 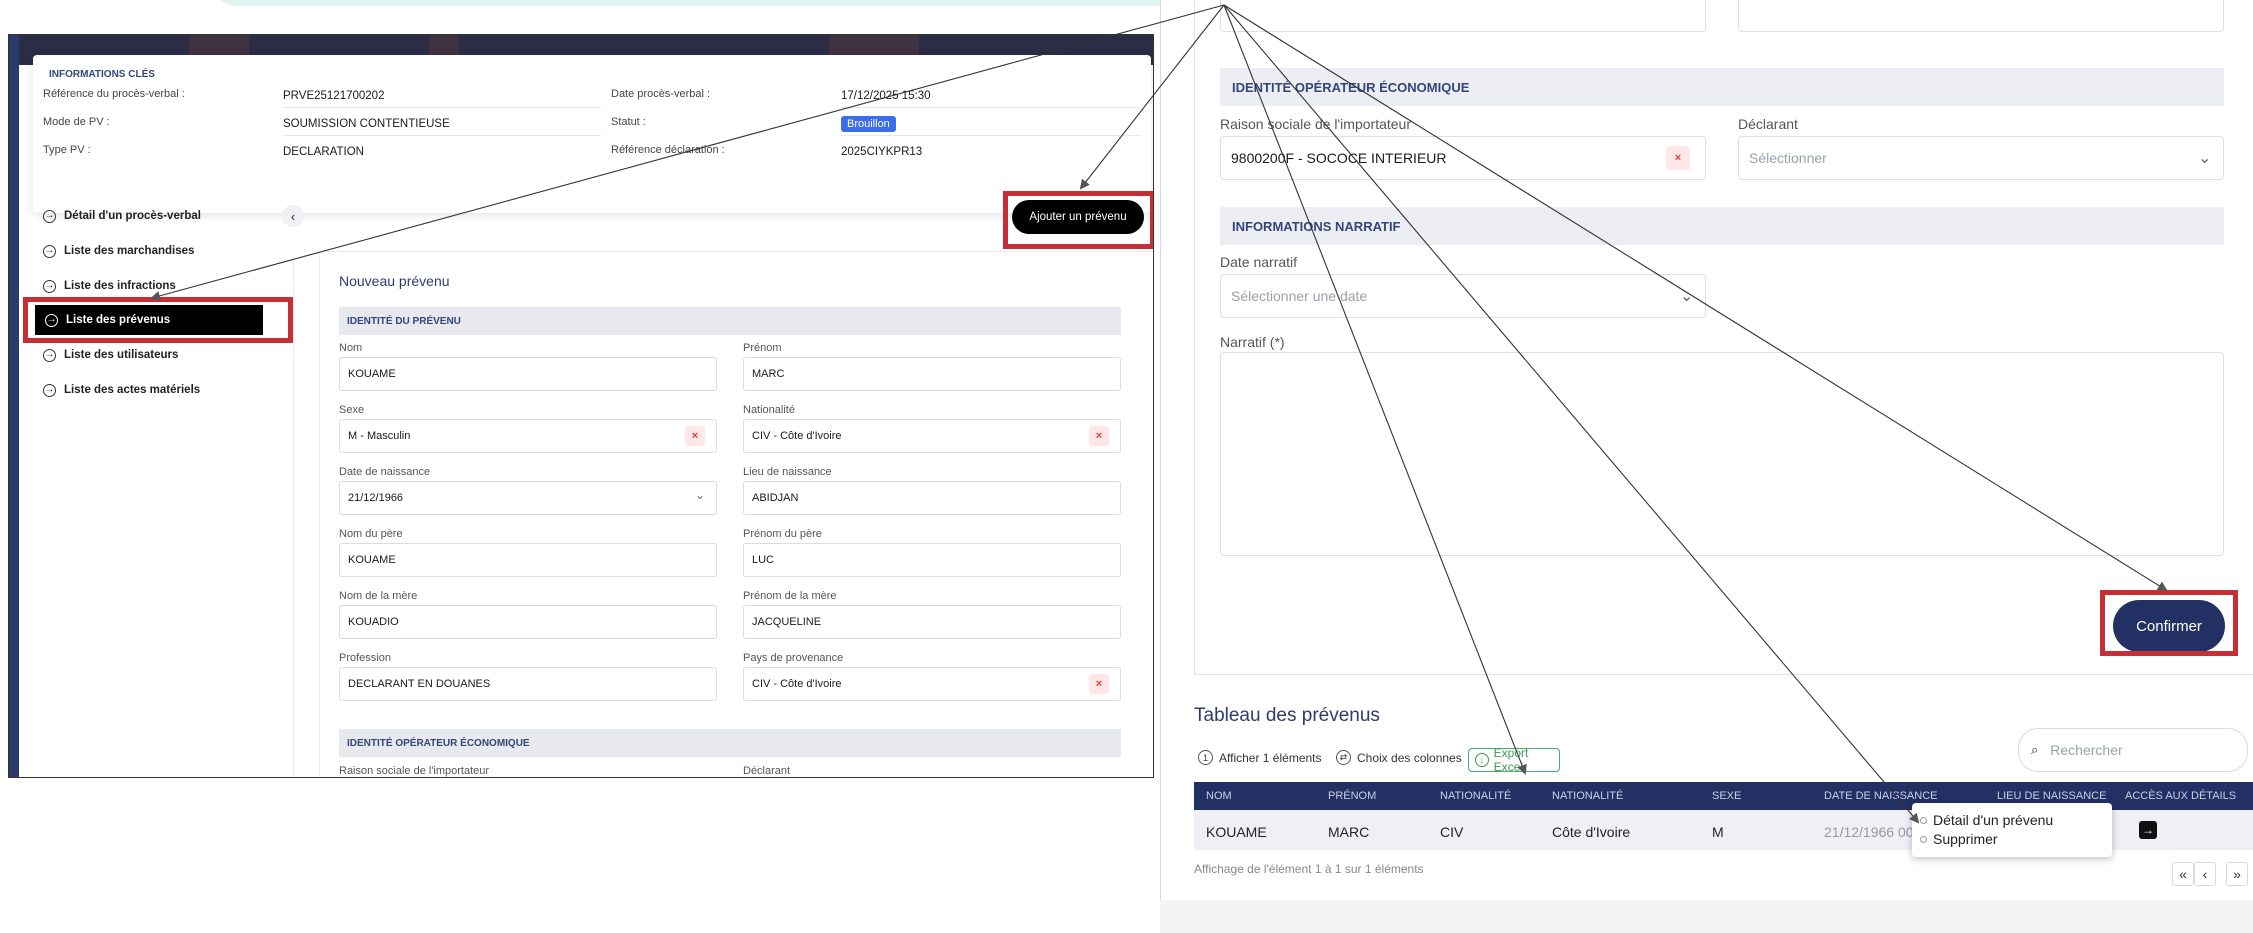 I want to click on clear-raison-icon: ×, so click(x=1678, y=158).